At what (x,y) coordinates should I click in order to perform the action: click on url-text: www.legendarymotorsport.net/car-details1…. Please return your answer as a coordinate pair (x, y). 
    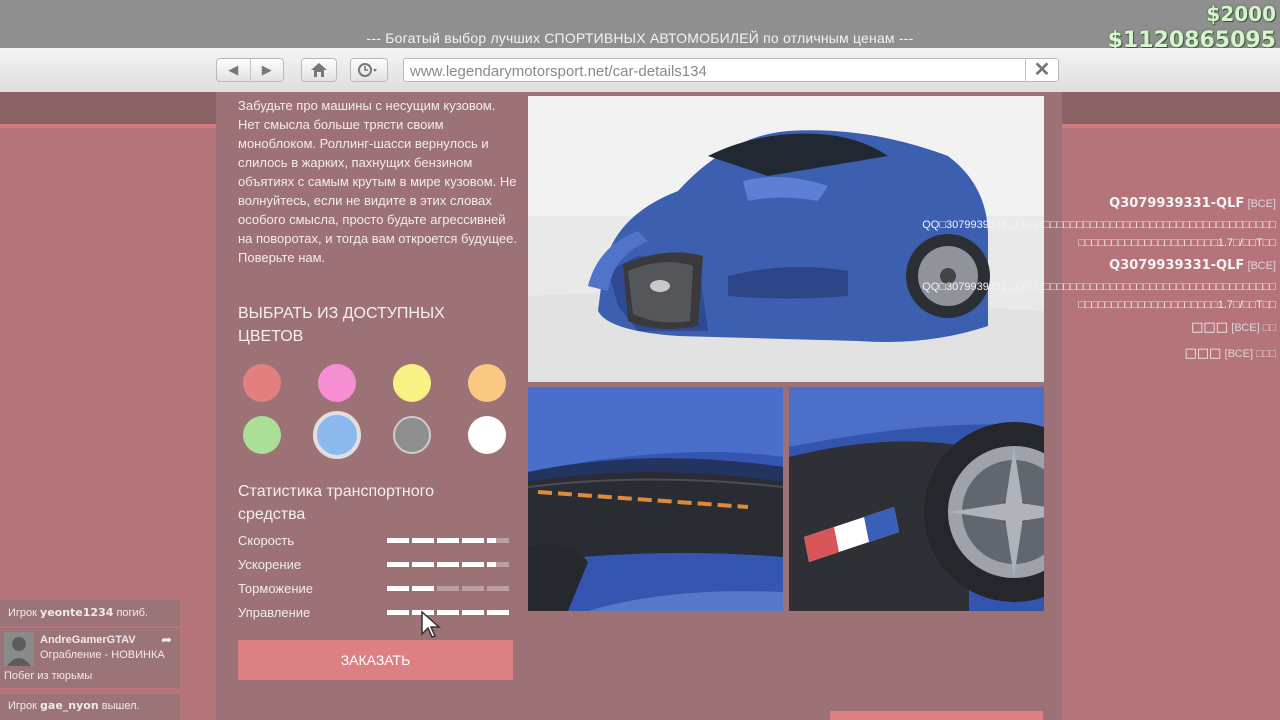
    Looking at the image, I should click on (558, 71).